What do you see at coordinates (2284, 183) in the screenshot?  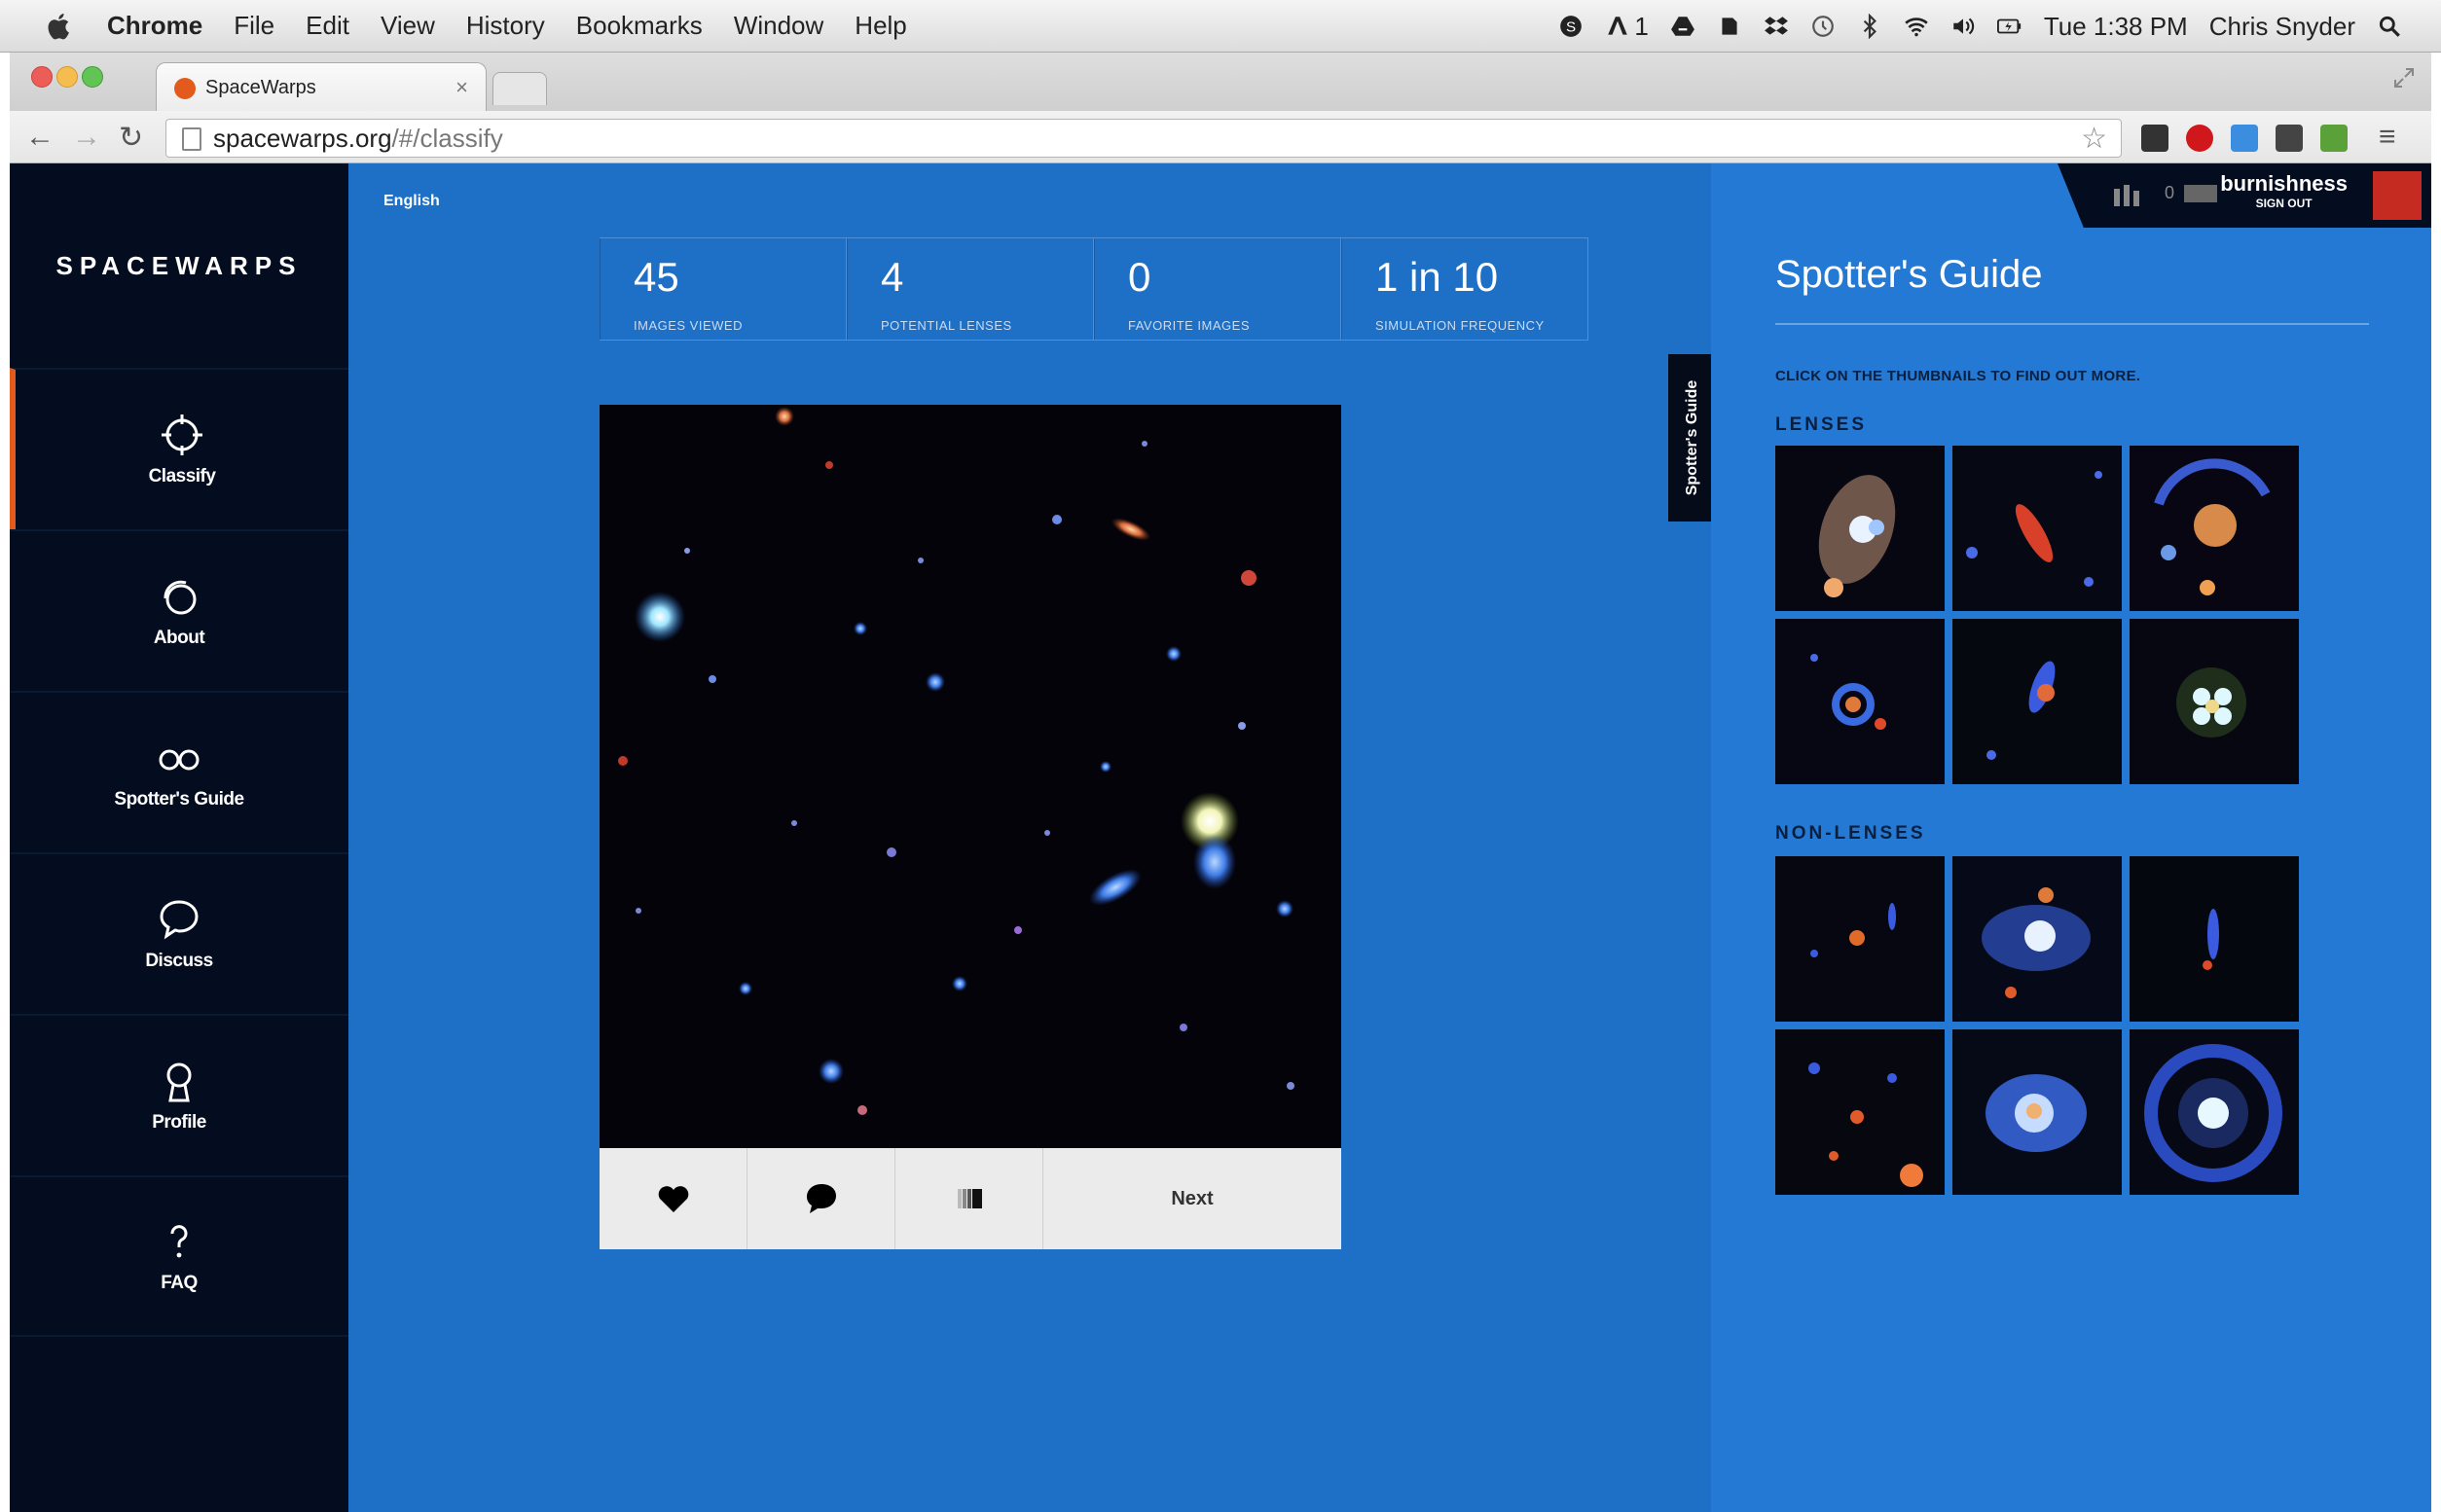 I see `username-text: burnishness` at bounding box center [2284, 183].